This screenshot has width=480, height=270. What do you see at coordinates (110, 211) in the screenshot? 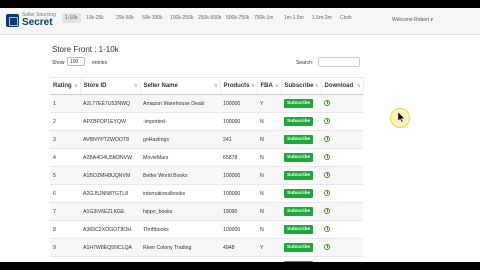
I see `cell-store-id: A1G3IV6EZLKGE` at bounding box center [110, 211].